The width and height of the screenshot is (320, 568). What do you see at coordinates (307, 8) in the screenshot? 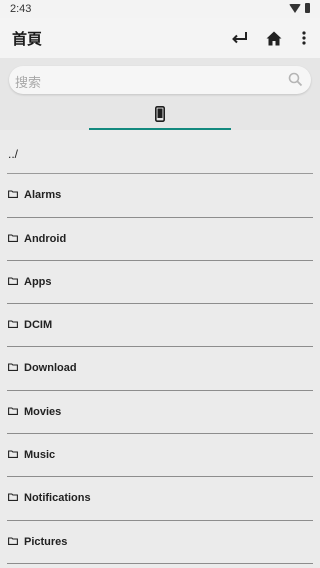
I see `battery-icon` at bounding box center [307, 8].